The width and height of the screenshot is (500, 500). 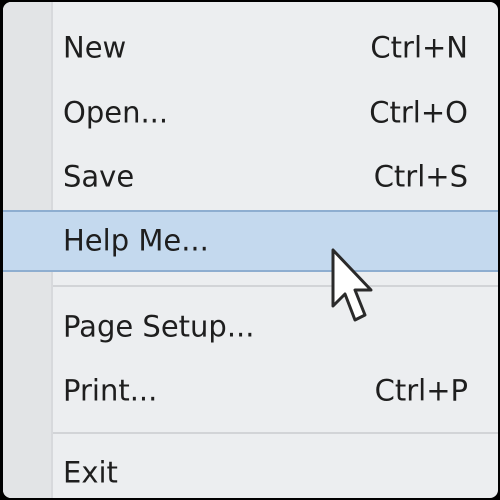 What do you see at coordinates (99, 176) in the screenshot?
I see `menu-item-label: Save` at bounding box center [99, 176].